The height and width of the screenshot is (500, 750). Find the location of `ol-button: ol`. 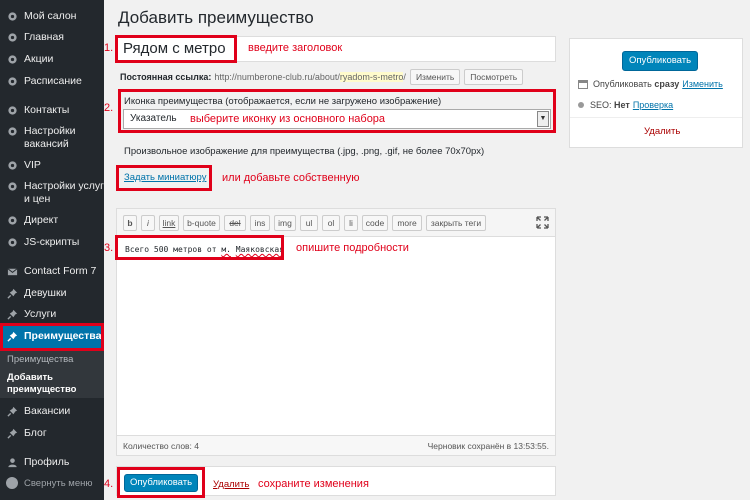

ol-button: ol is located at coordinates (331, 223).